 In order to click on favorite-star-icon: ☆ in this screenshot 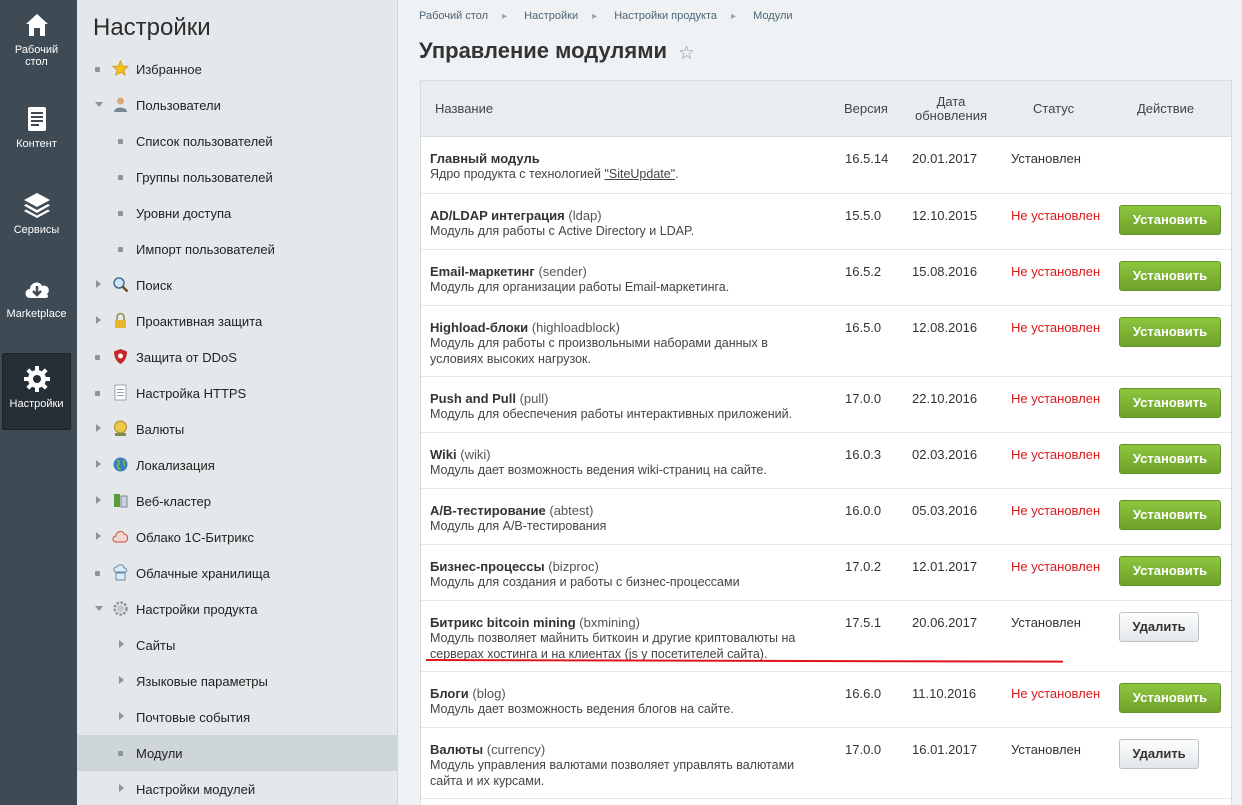, I will do `click(686, 53)`.